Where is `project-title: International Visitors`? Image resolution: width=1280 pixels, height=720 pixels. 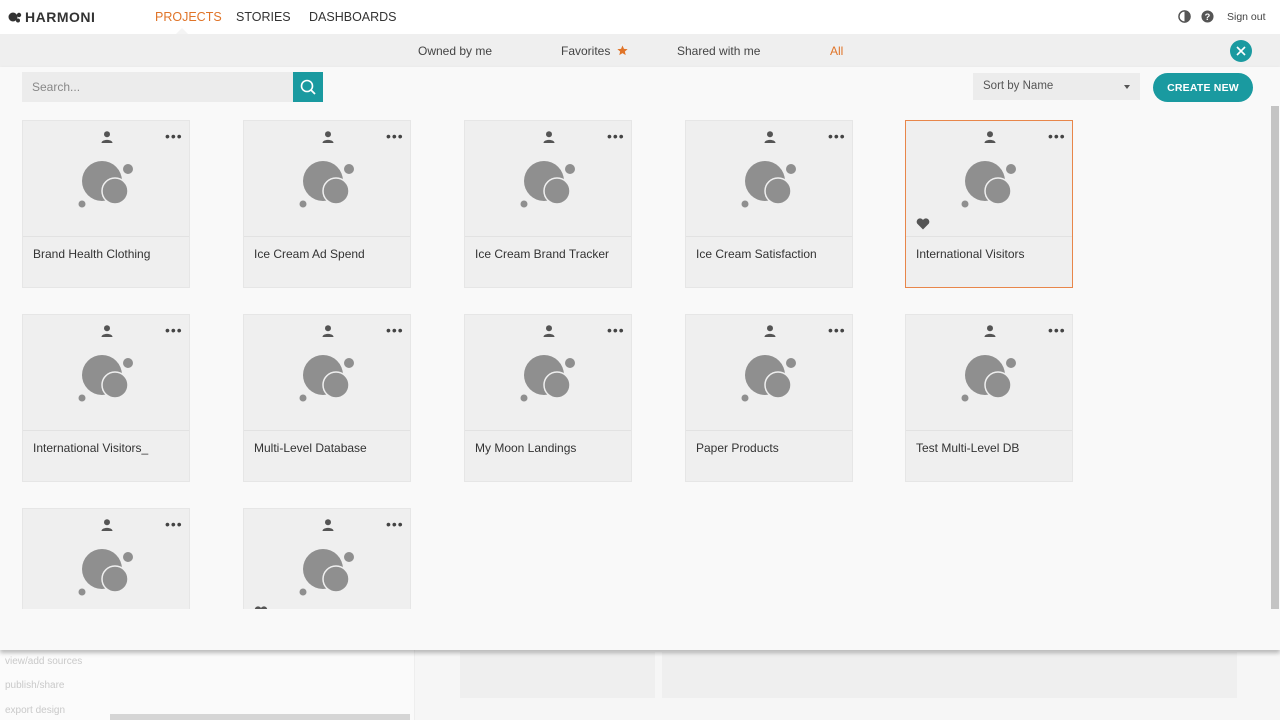 project-title: International Visitors is located at coordinates (970, 254).